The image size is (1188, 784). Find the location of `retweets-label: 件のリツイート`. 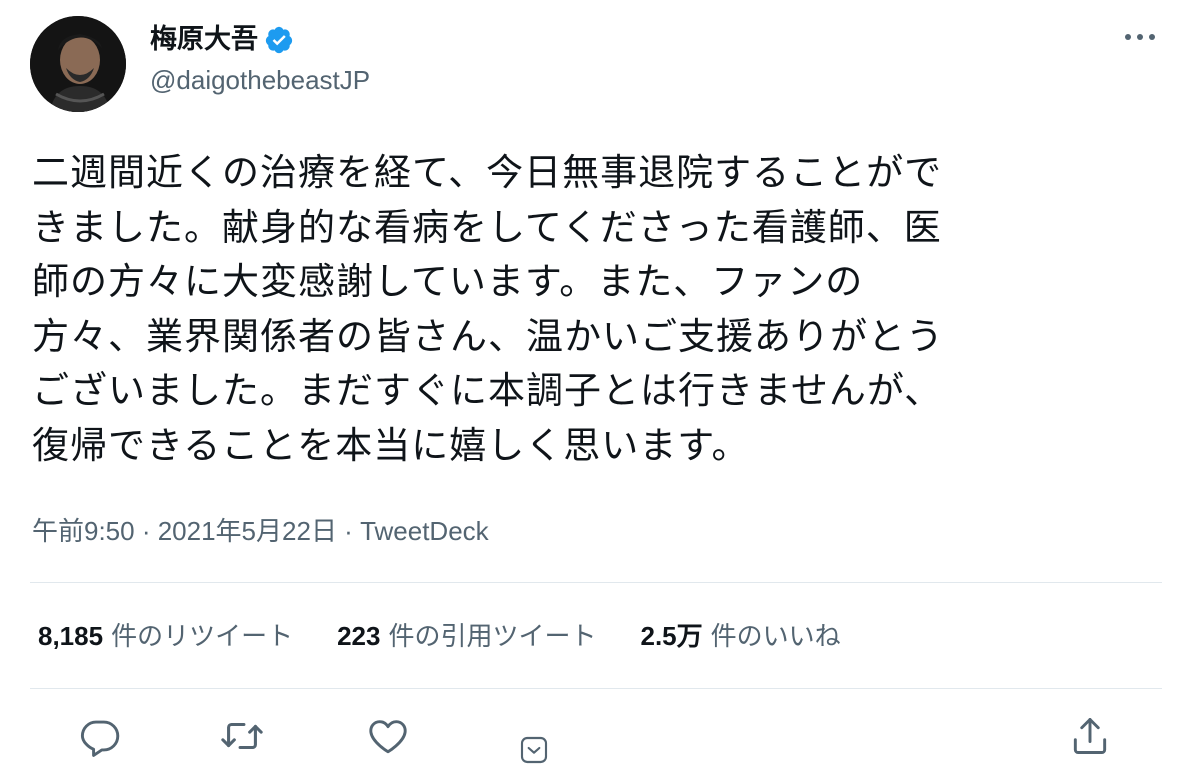

retweets-label: 件のリツイート is located at coordinates (202, 636).